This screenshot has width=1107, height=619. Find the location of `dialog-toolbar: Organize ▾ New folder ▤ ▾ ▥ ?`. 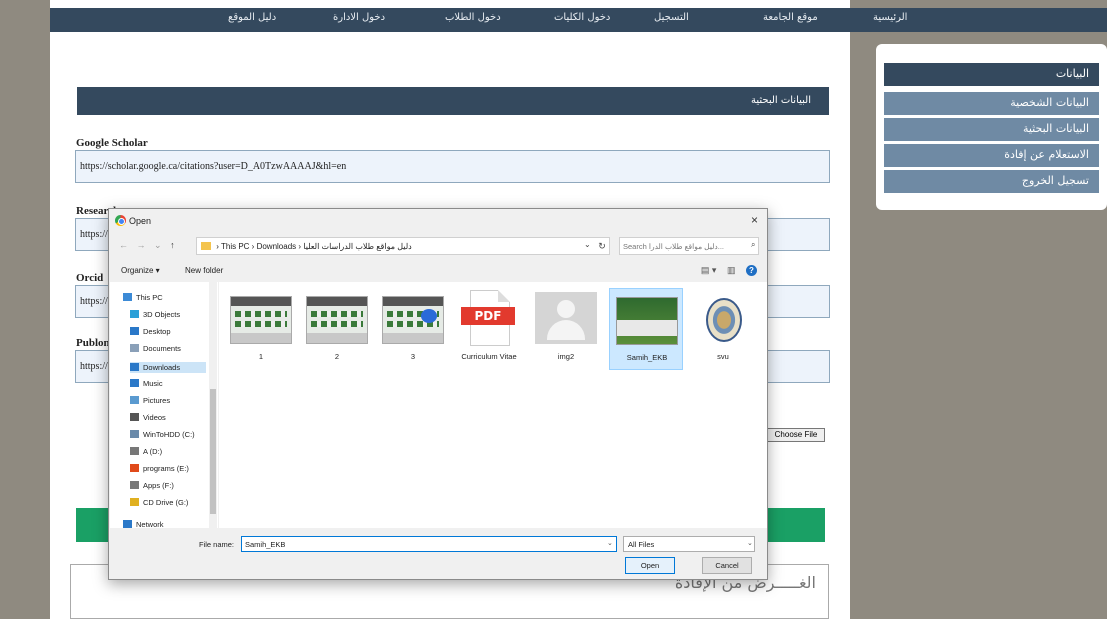

dialog-toolbar: Organize ▾ New folder ▤ ▾ ▥ ? is located at coordinates (438, 272).